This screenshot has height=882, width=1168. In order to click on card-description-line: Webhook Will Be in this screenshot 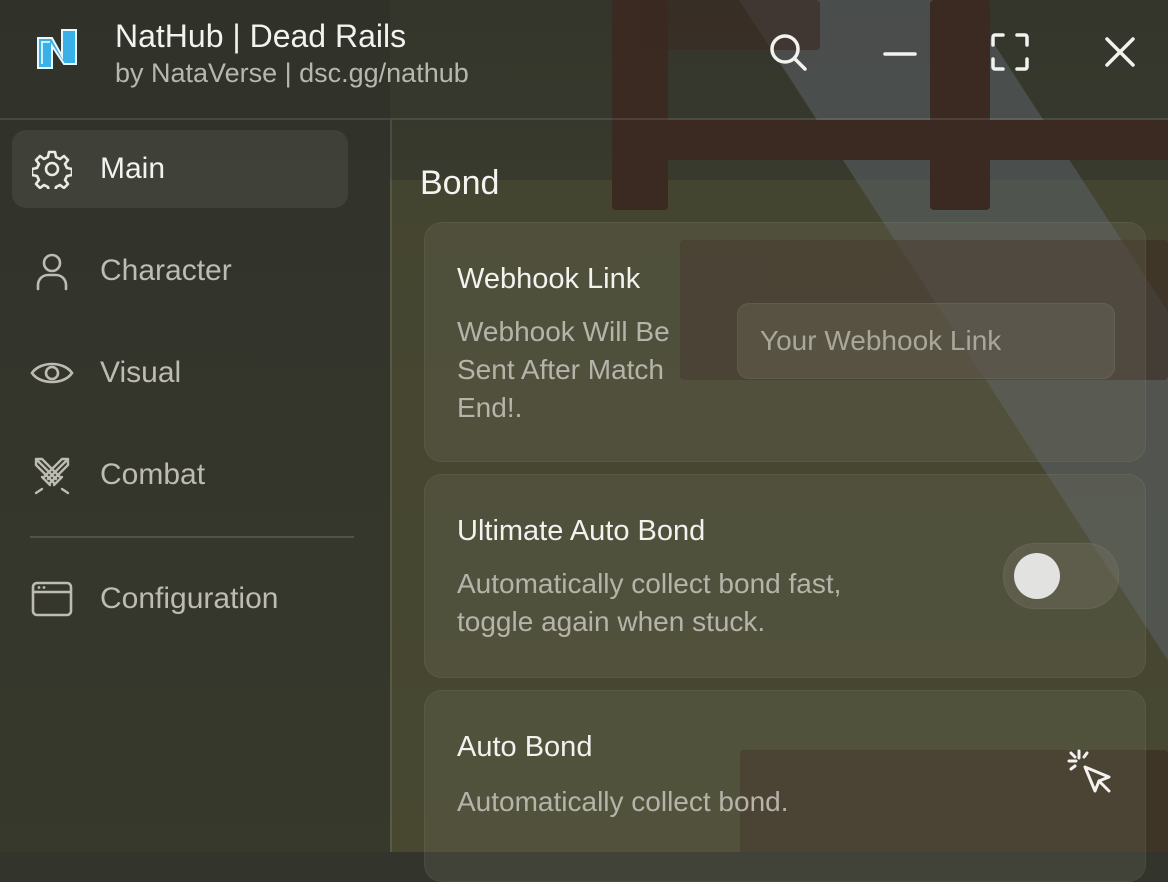, I will do `click(563, 331)`.